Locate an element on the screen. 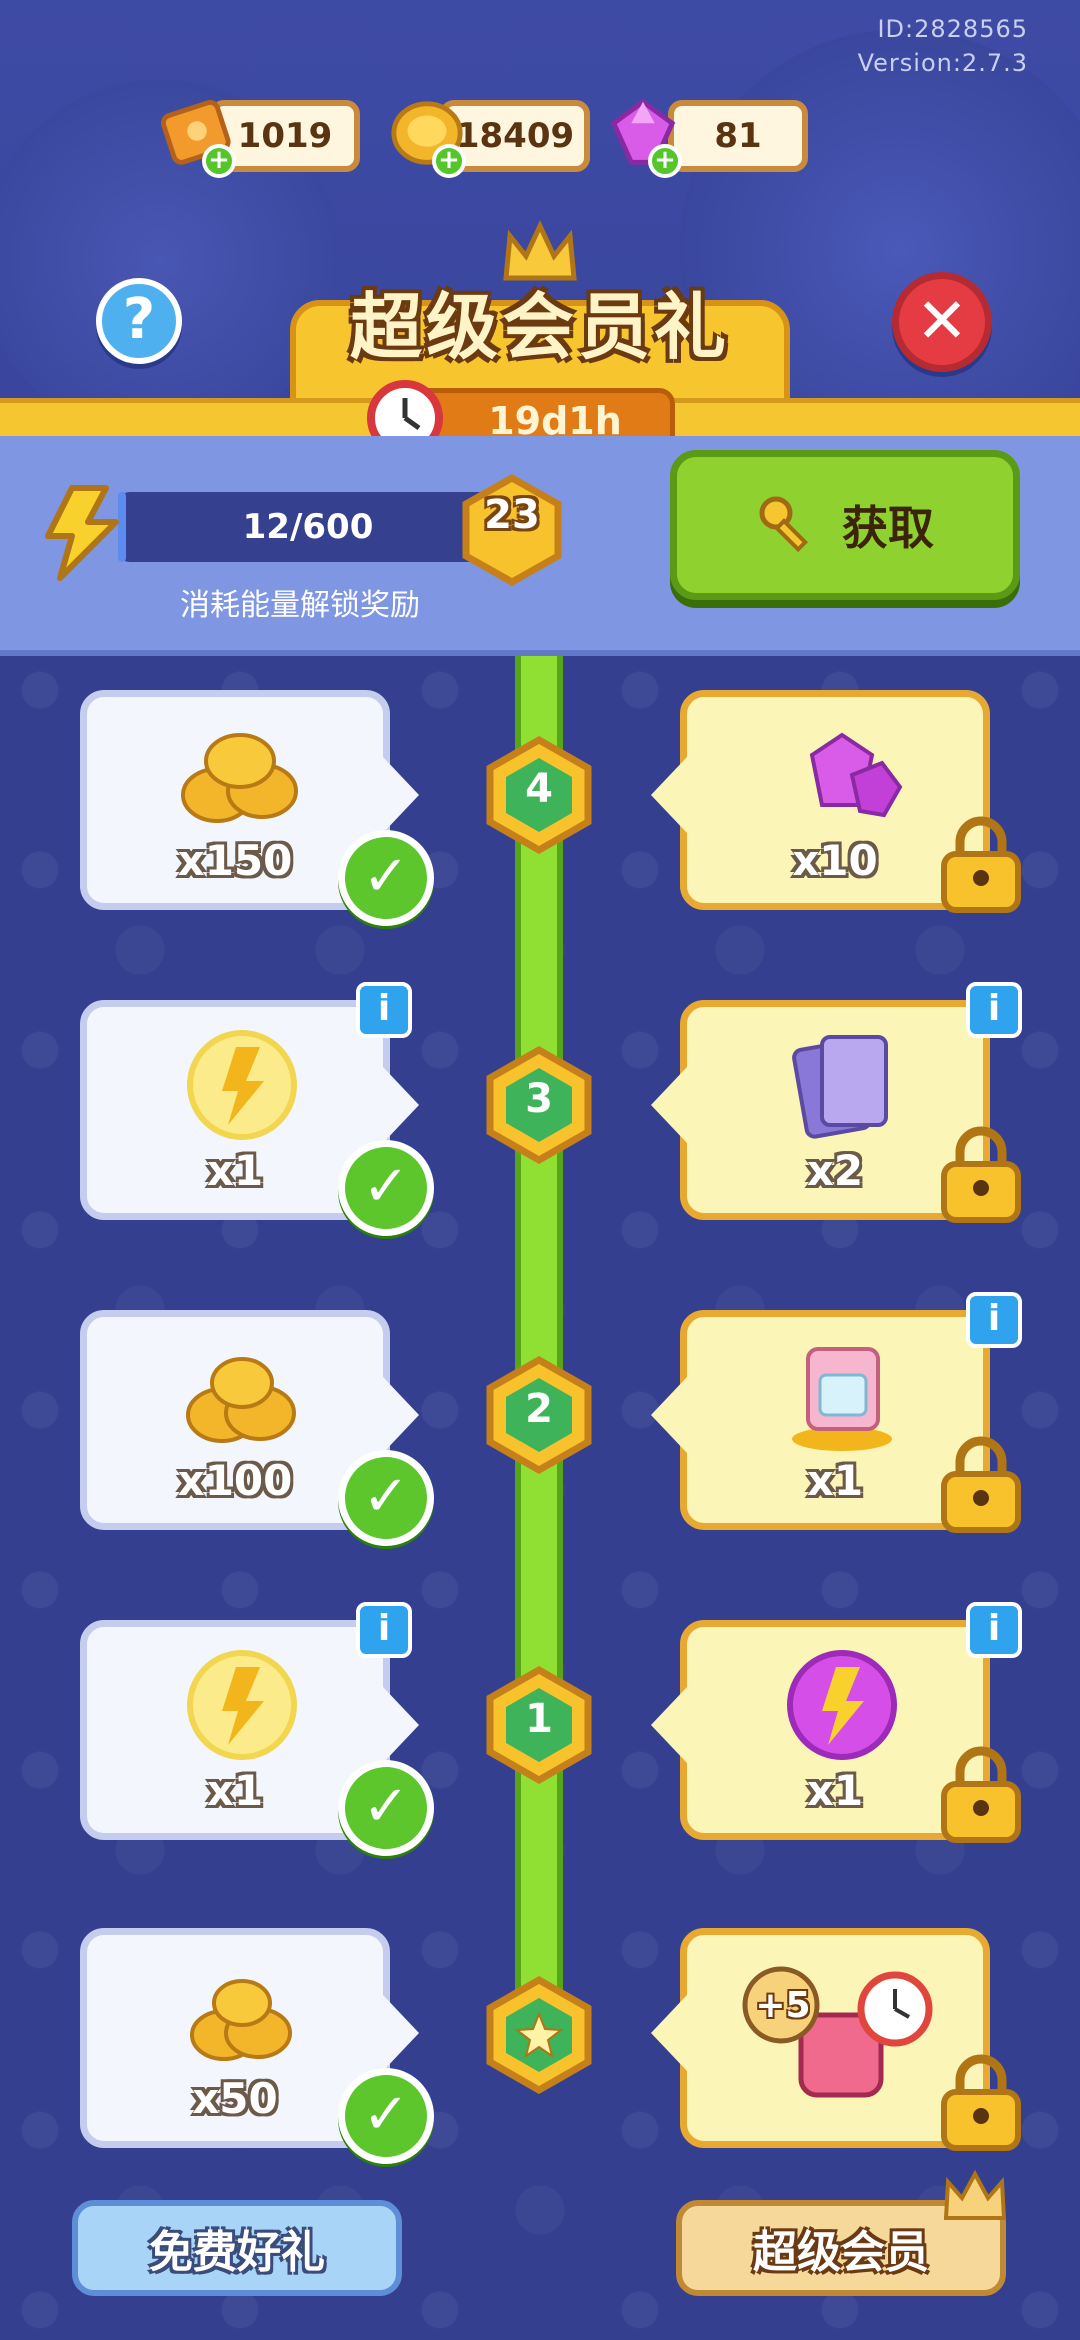 The height and width of the screenshot is (2340, 1080). cards-icon is located at coordinates (840, 1087).